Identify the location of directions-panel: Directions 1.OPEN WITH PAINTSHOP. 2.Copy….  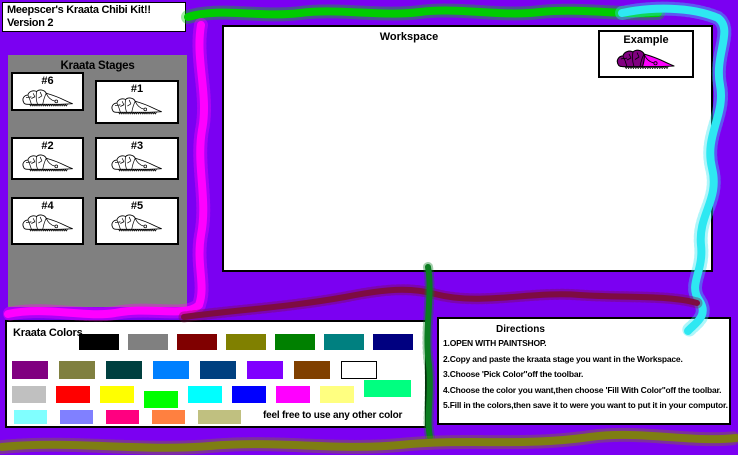
(584, 371).